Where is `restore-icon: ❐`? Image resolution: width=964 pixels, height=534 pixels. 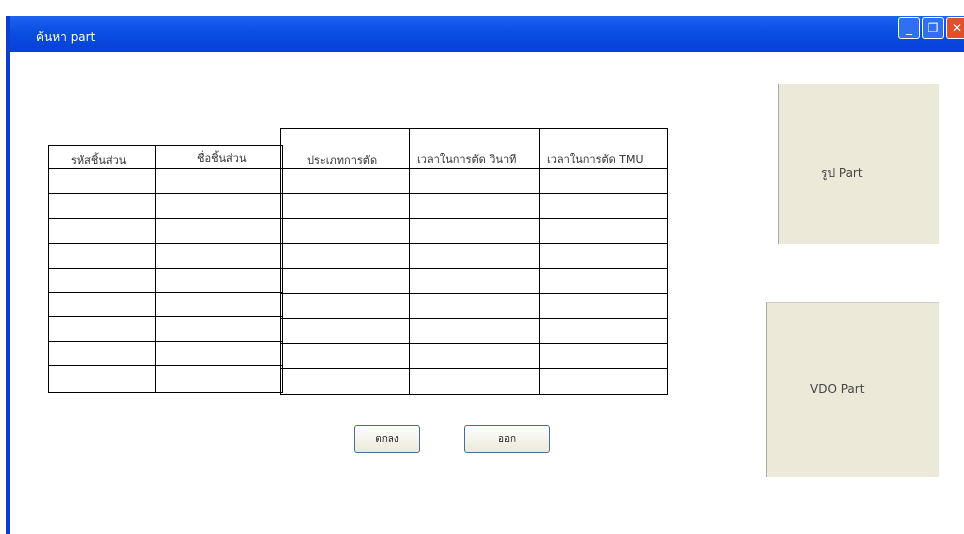 restore-icon: ❐ is located at coordinates (933, 28).